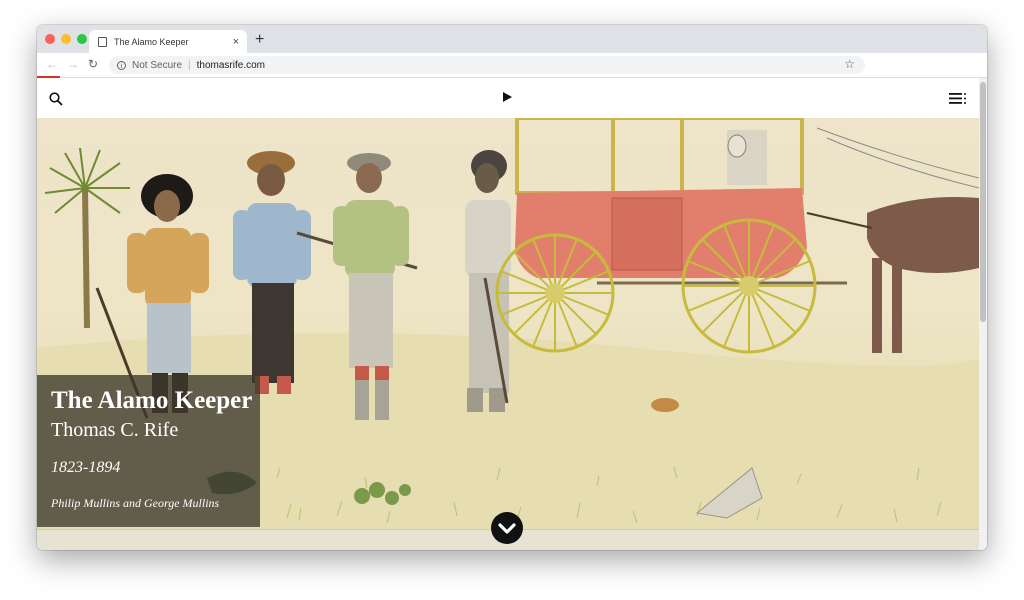  I want to click on forward-button: →, so click(73, 64).